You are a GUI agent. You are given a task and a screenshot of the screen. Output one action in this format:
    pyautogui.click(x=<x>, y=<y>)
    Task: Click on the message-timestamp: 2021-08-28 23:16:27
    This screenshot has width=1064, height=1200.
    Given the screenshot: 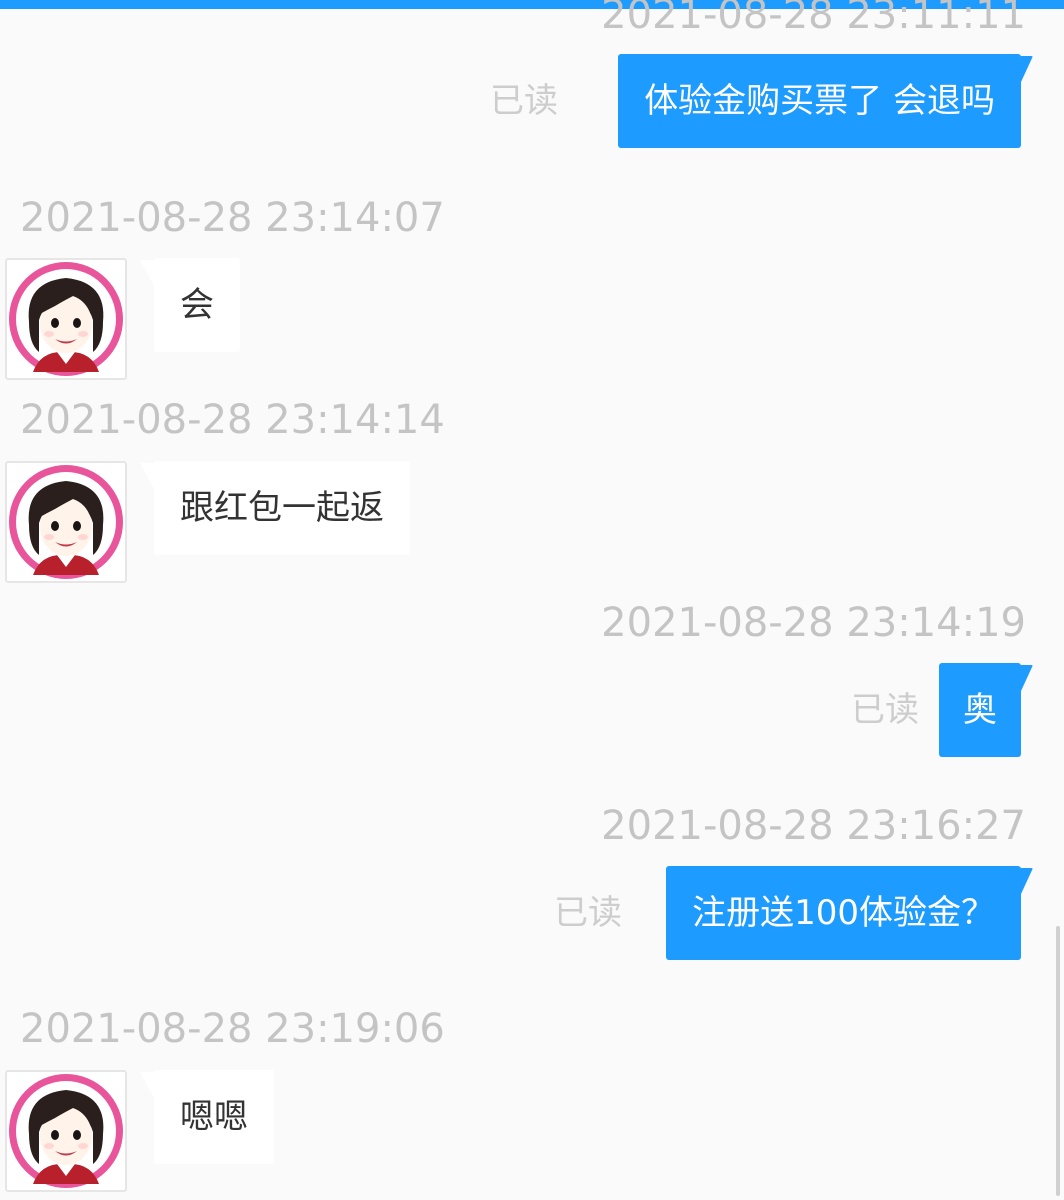 What is the action you would take?
    pyautogui.click(x=813, y=826)
    